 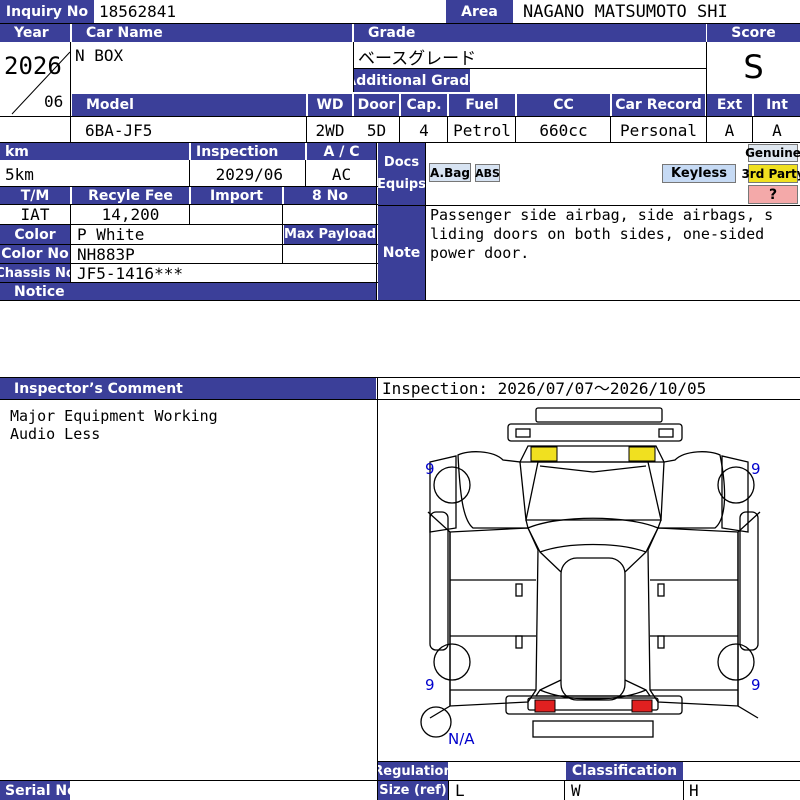 I want to click on chassis-no-value: JF5-1416***, so click(x=130, y=273).